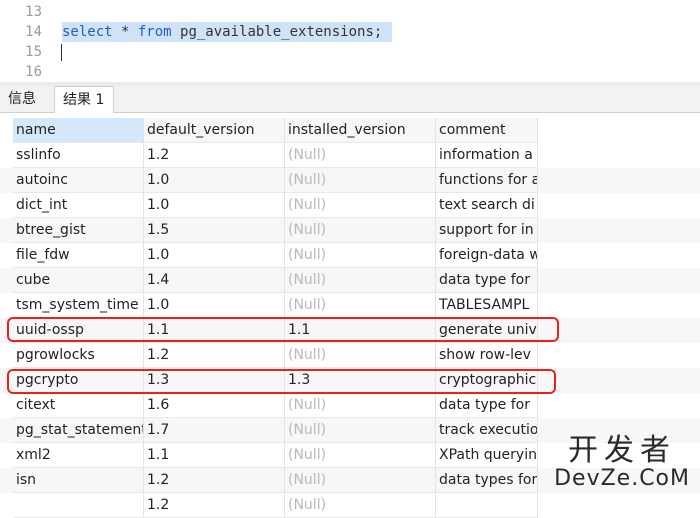  Describe the element at coordinates (33, 72) in the screenshot. I see `line-number: 16` at that location.